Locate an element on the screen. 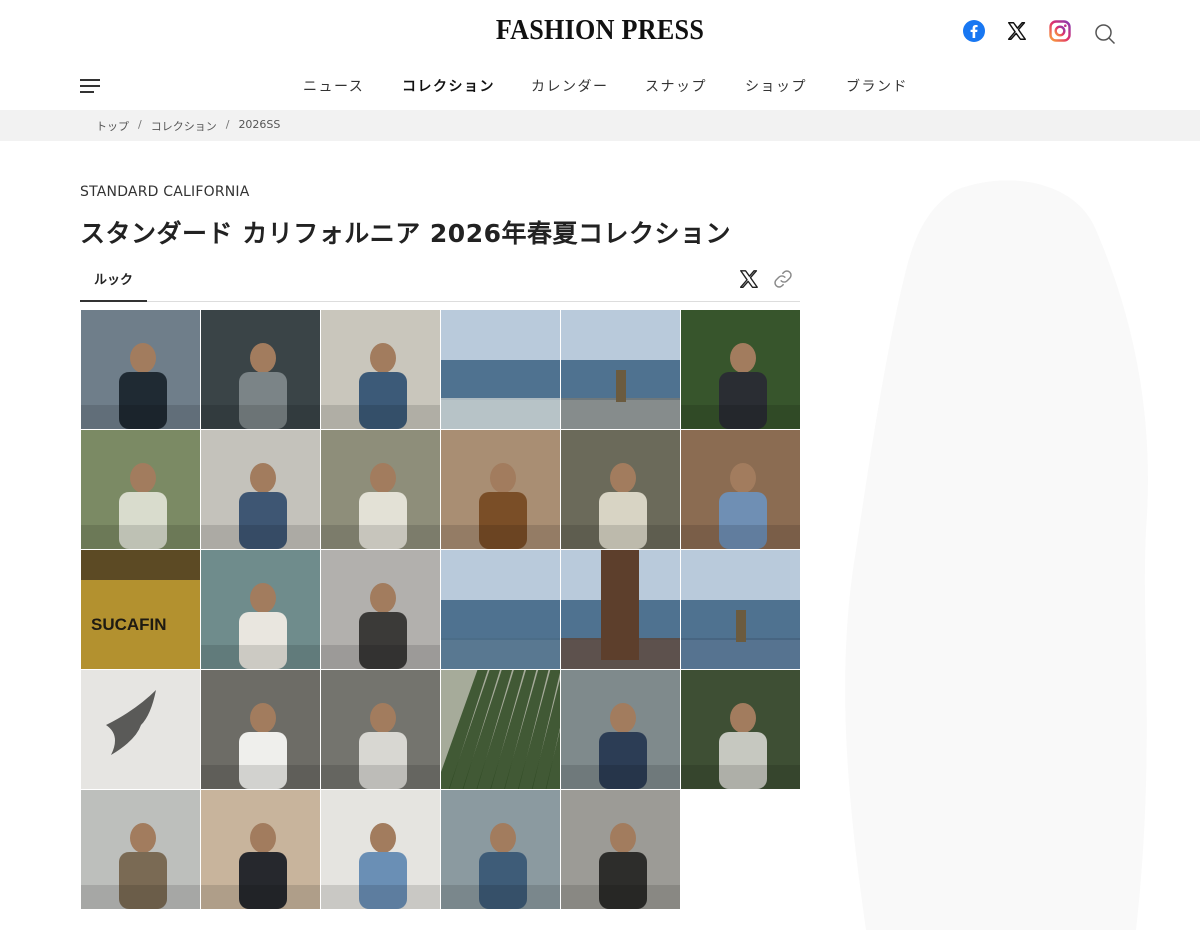 This screenshot has width=1200, height=930. instagram-icon is located at coordinates (1060, 31).